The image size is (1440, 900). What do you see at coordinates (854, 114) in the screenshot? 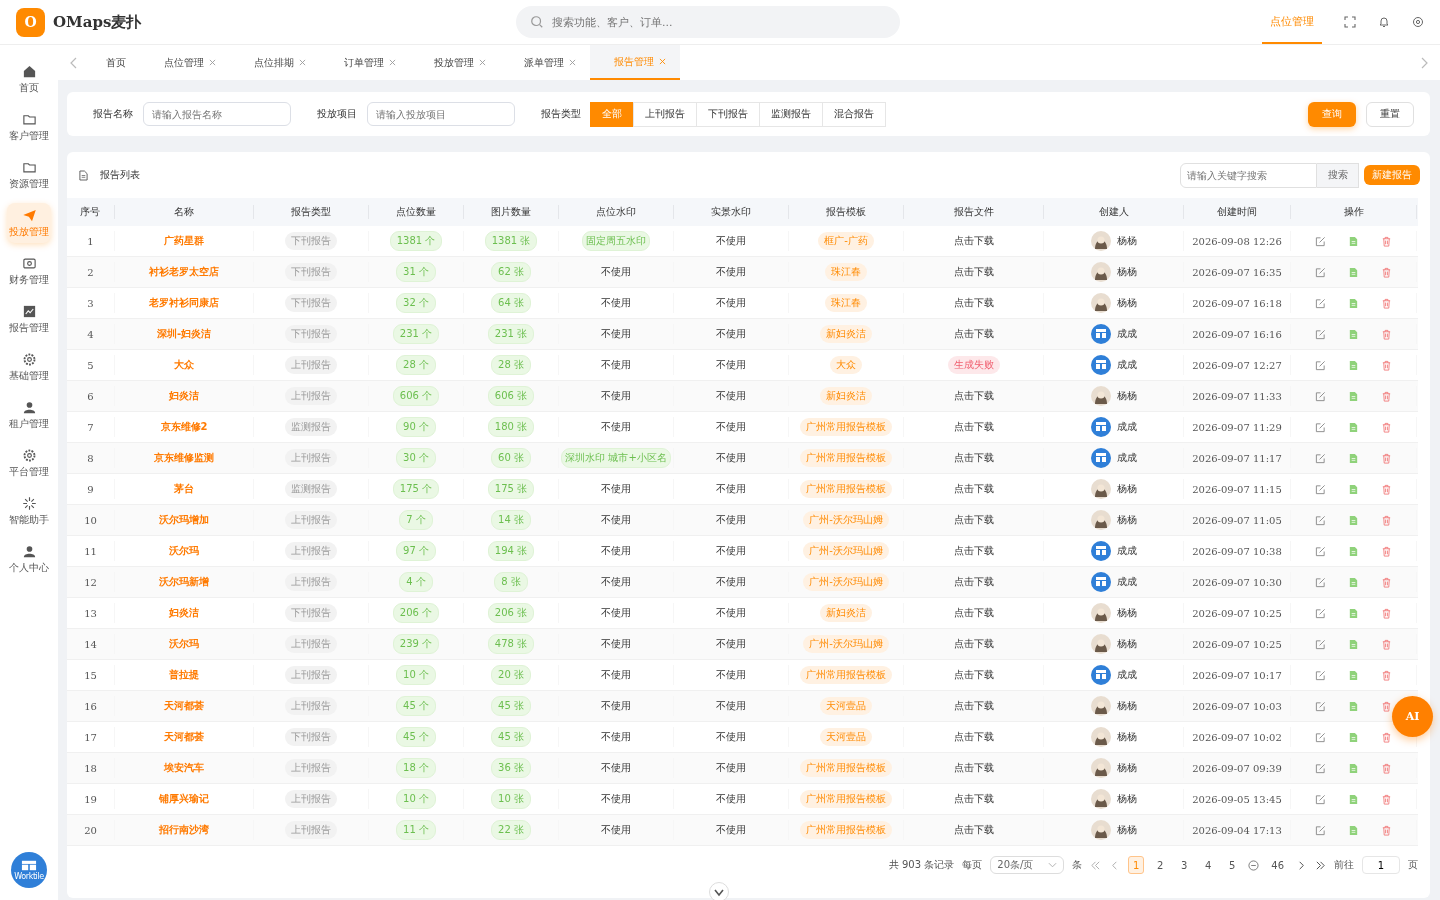
I see `report-type-option: 混合报告` at bounding box center [854, 114].